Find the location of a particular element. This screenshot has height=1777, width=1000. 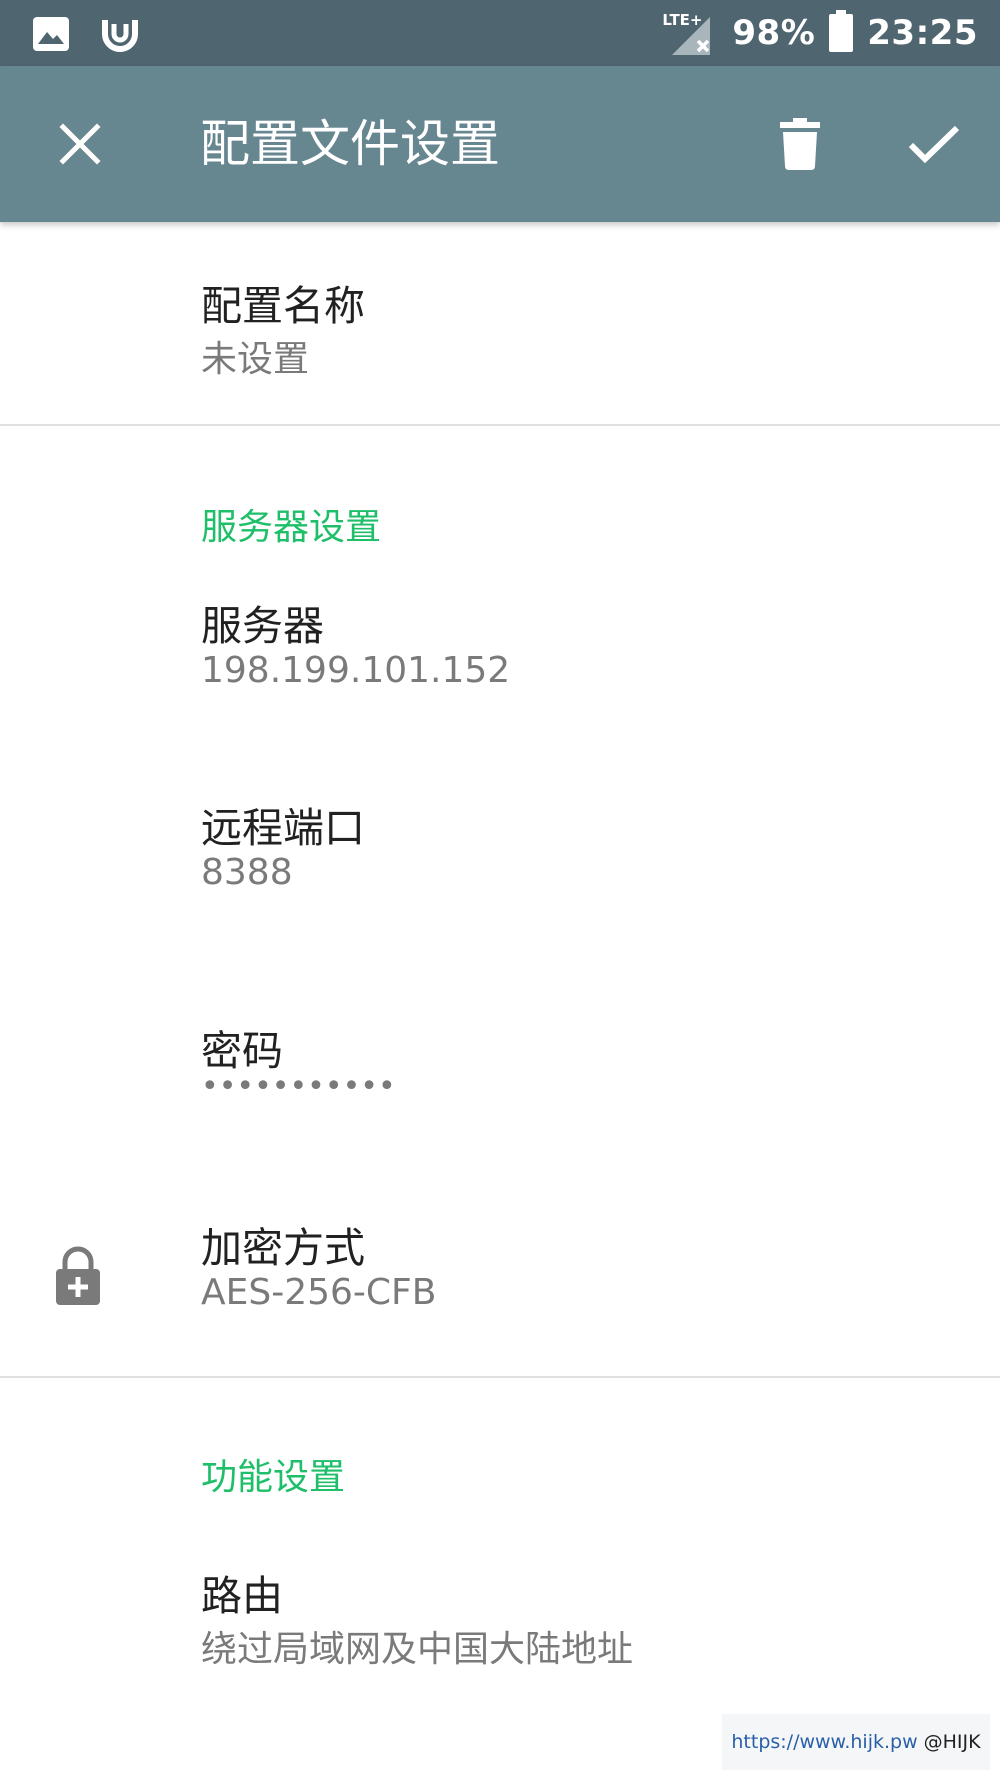

lock-plus-icon is located at coordinates (78, 1275).